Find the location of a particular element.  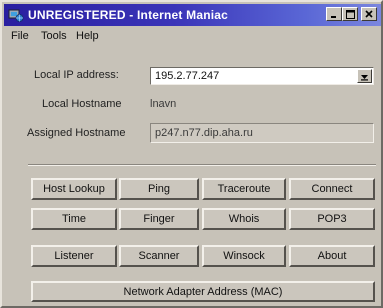

menu-file: File is located at coordinates (20, 36).